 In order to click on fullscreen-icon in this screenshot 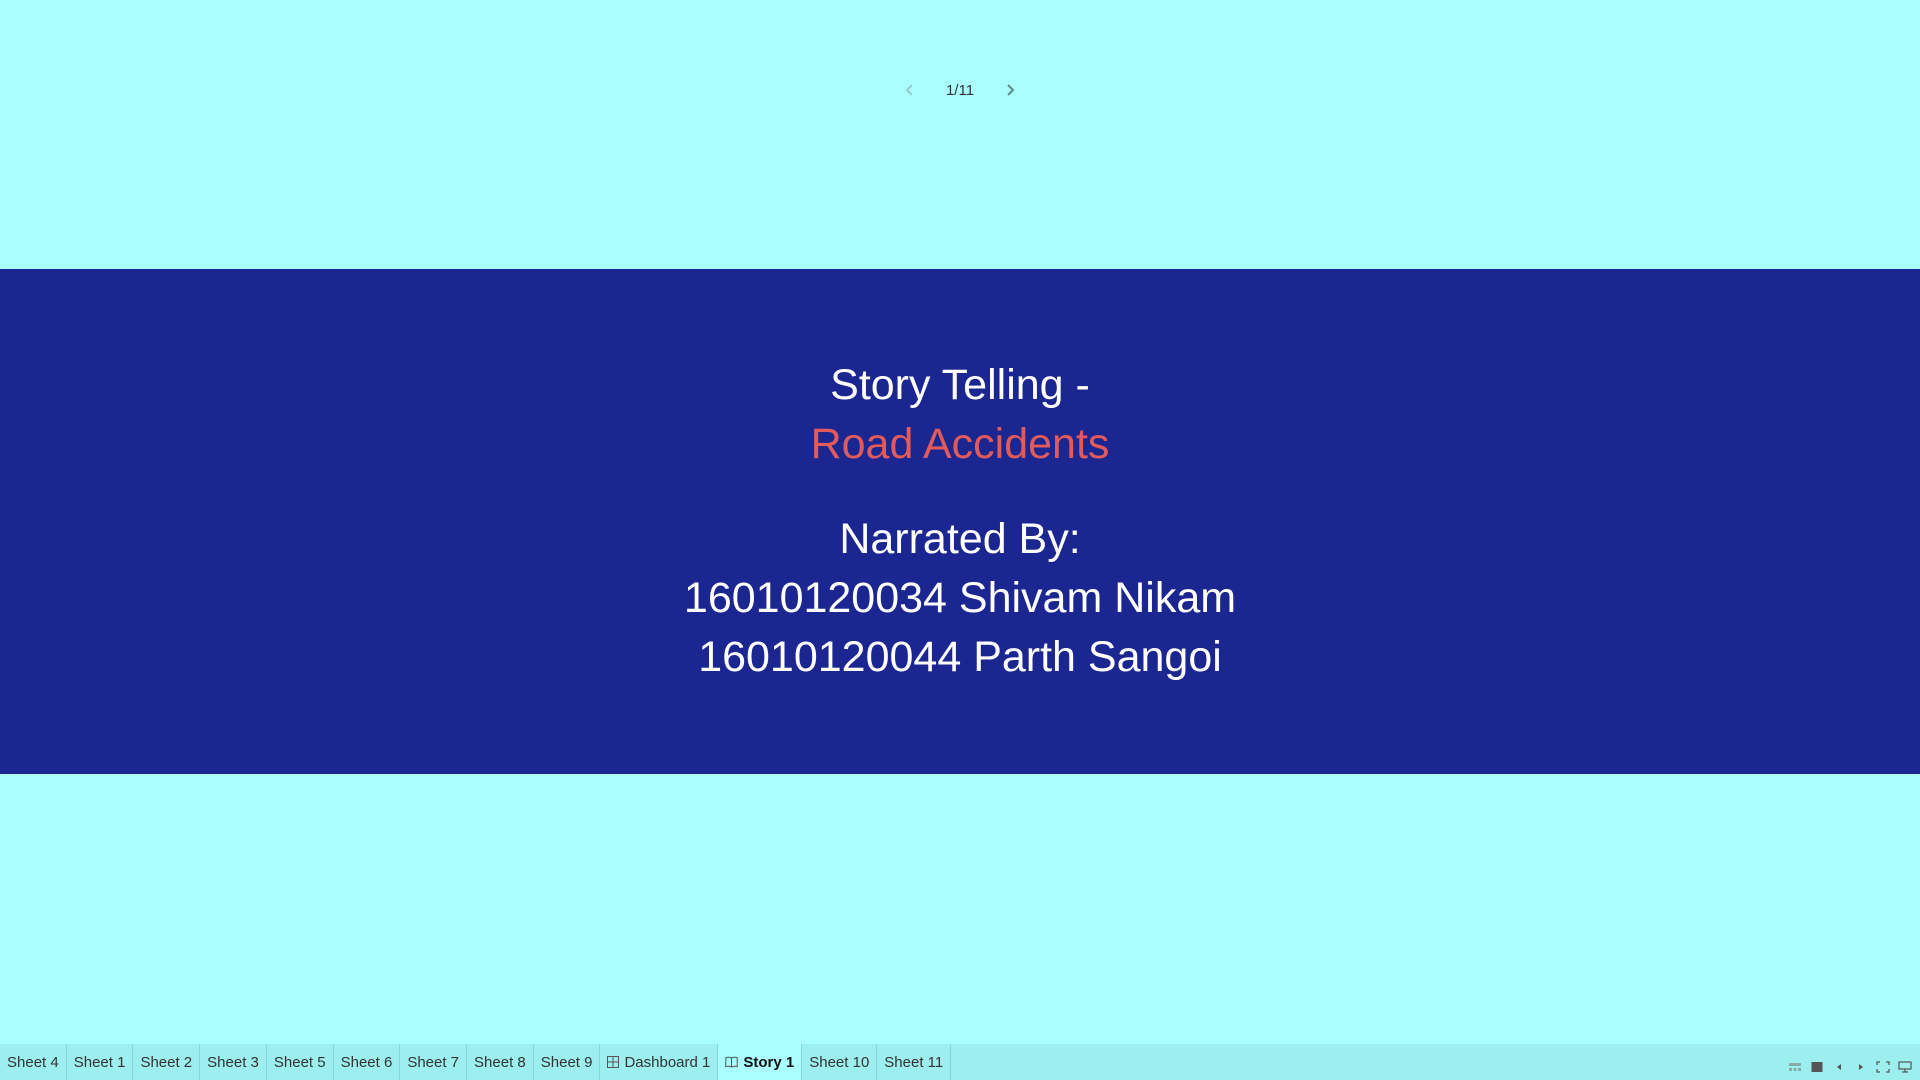, I will do `click(1883, 1067)`.